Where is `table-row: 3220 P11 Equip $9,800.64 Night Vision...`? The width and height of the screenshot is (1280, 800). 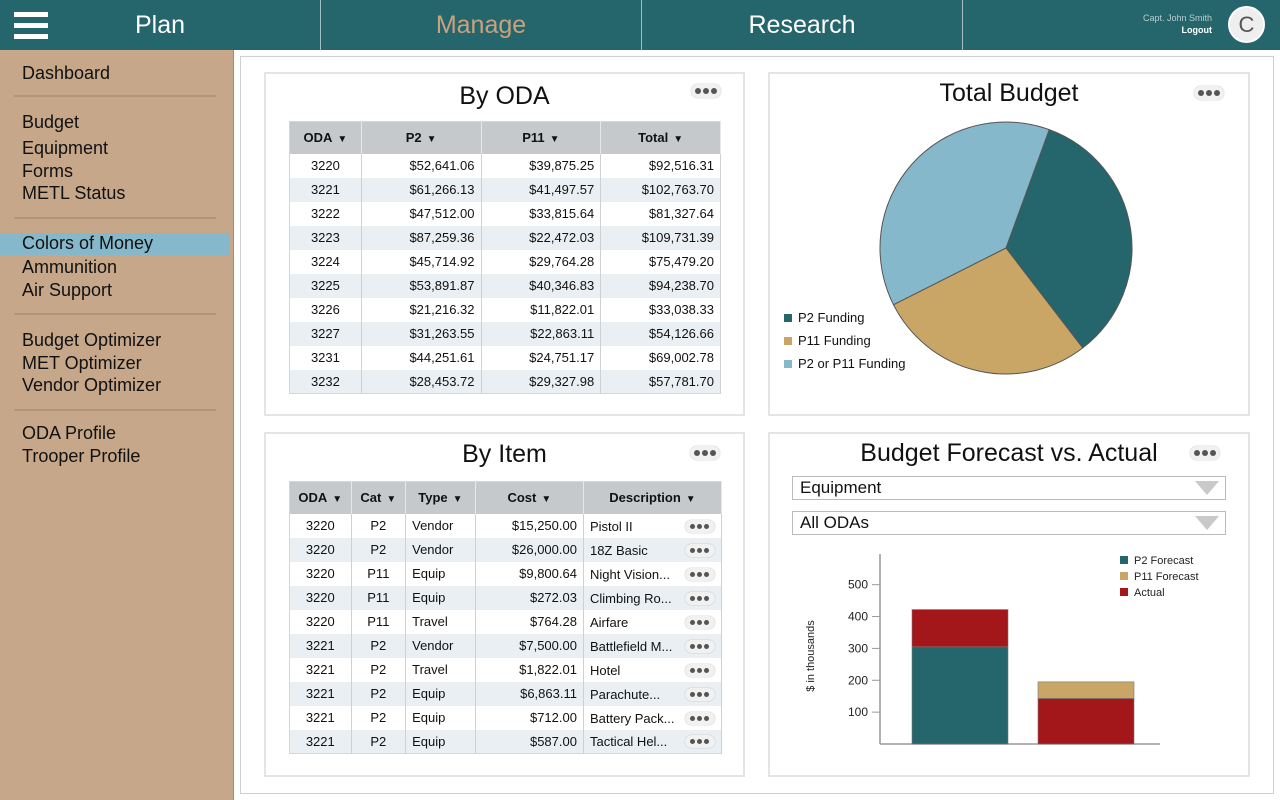
table-row: 3220 P11 Equip $9,800.64 Night Vision... is located at coordinates (506, 573).